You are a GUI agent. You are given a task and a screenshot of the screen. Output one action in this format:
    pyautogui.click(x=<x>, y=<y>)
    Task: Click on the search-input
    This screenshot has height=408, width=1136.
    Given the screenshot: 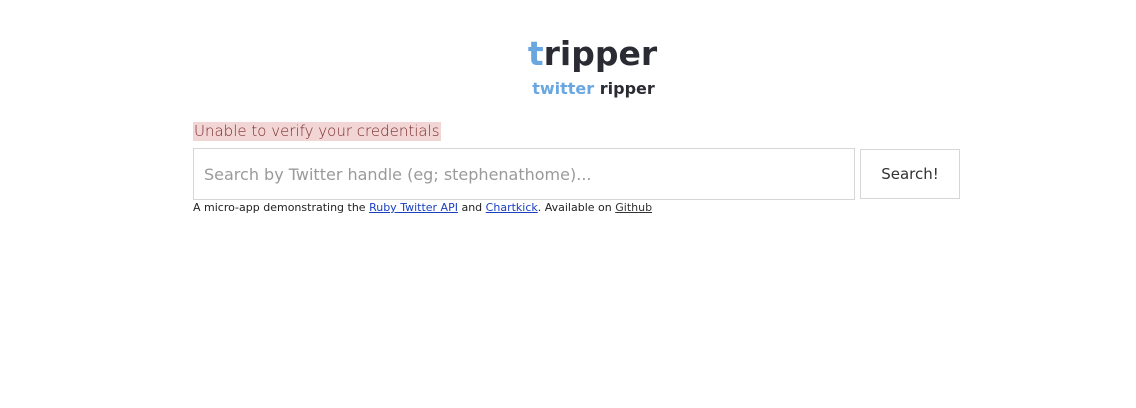 What is the action you would take?
    pyautogui.click(x=524, y=174)
    